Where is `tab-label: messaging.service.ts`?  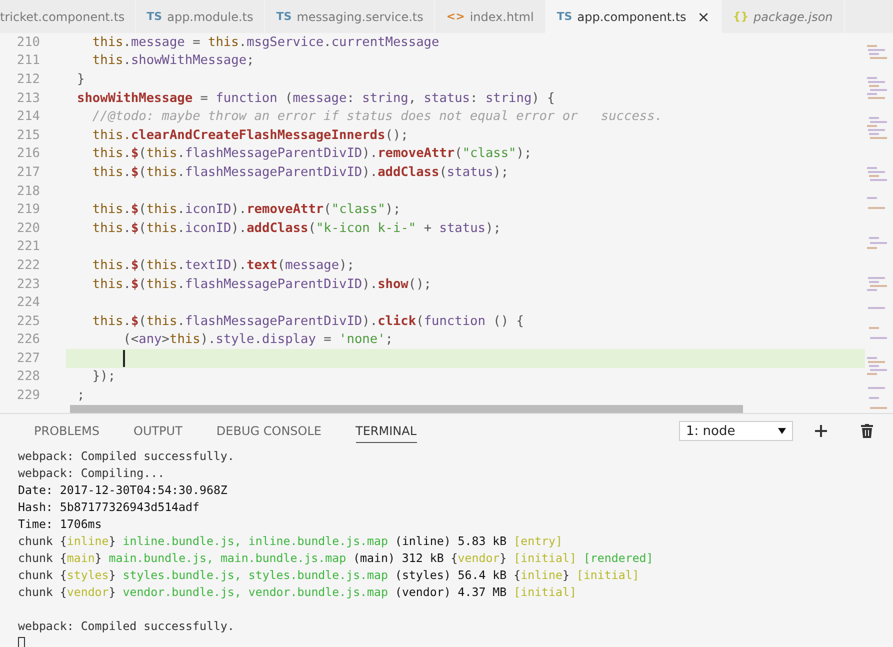
tab-label: messaging.service.ts is located at coordinates (360, 17).